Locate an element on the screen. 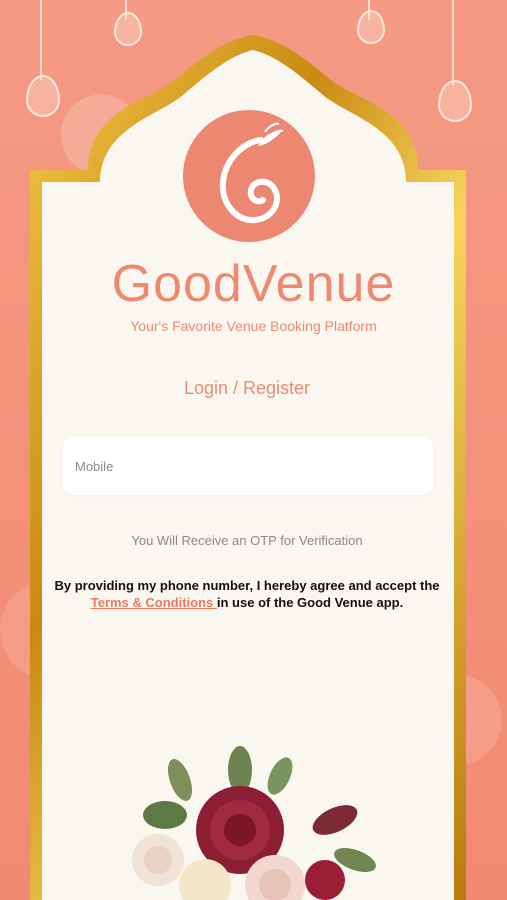  flower-bouquet-icon is located at coordinates (254, 823).